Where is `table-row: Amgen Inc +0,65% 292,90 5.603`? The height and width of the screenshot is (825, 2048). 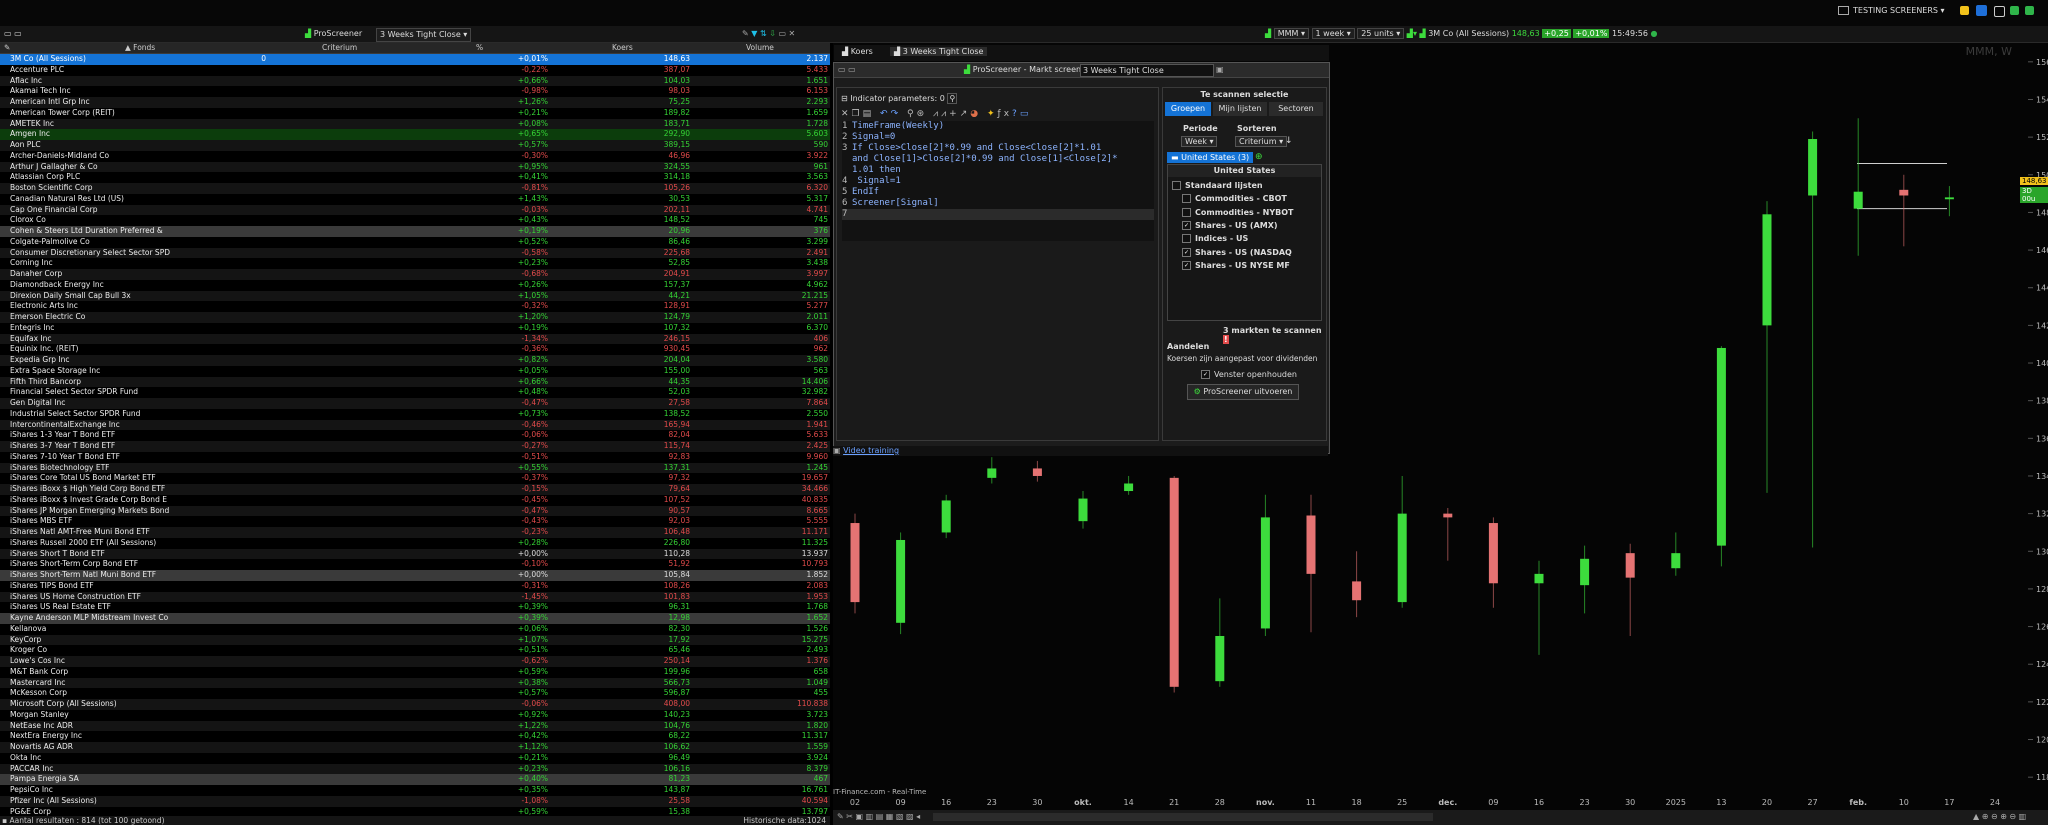 table-row: Amgen Inc +0,65% 292,90 5.603 is located at coordinates (415, 134).